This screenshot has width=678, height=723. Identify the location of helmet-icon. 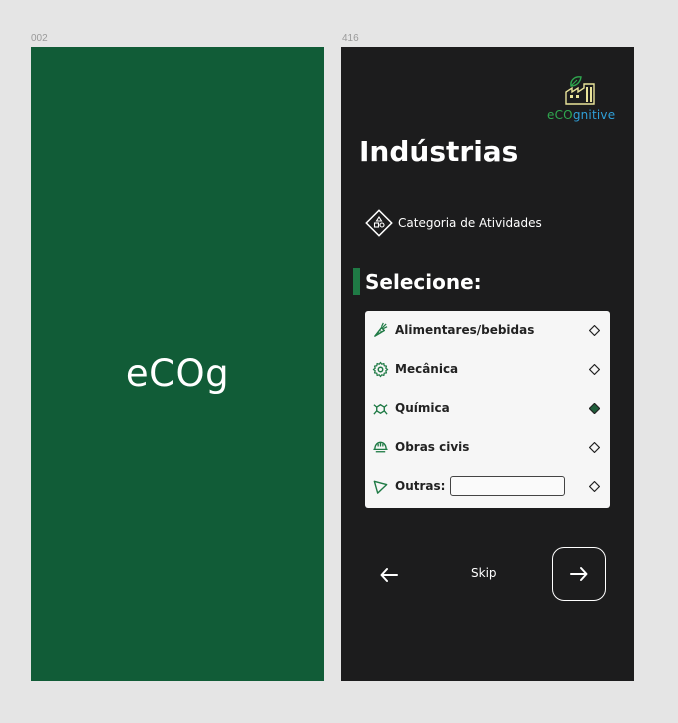
(380, 447).